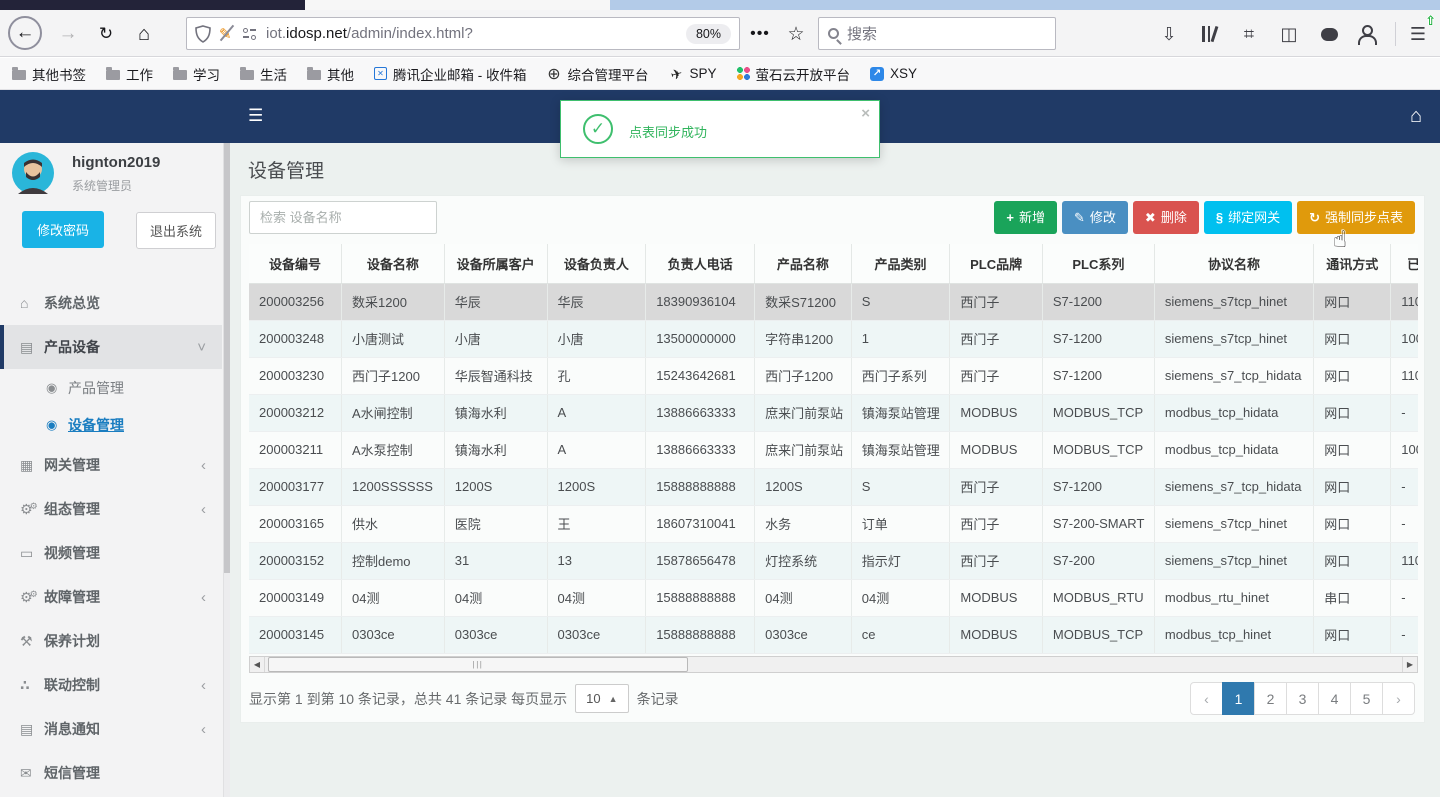 The image size is (1440, 797). I want to click on back-button: ←, so click(25, 33).